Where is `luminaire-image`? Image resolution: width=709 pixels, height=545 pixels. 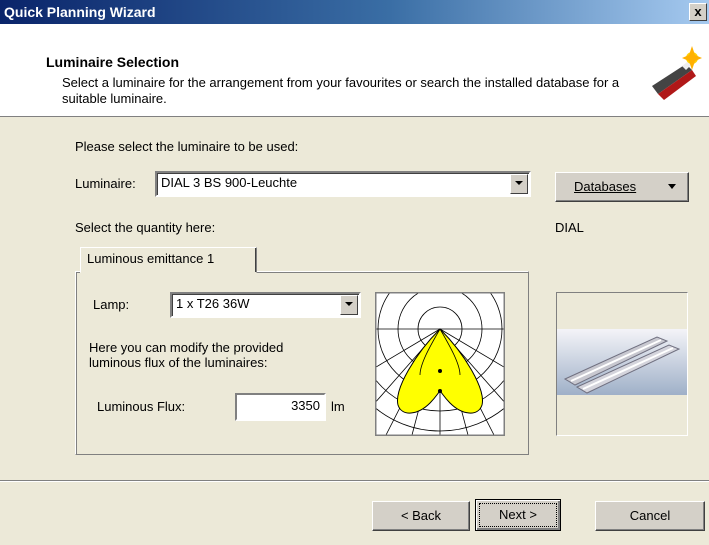
luminaire-image is located at coordinates (622, 362).